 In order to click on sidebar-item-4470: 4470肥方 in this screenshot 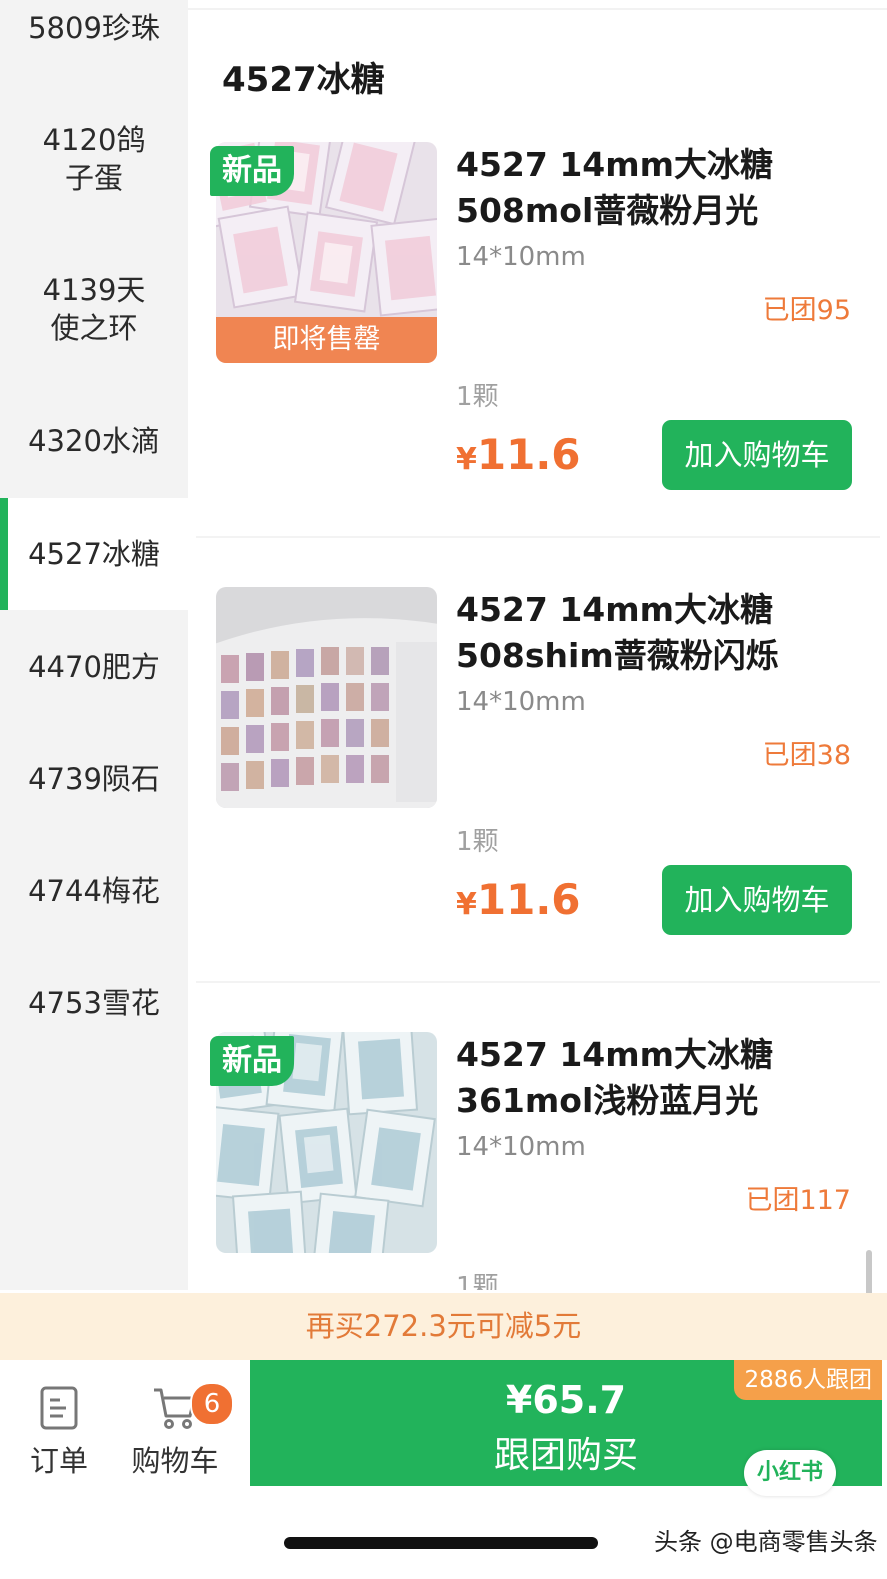, I will do `click(94, 667)`.